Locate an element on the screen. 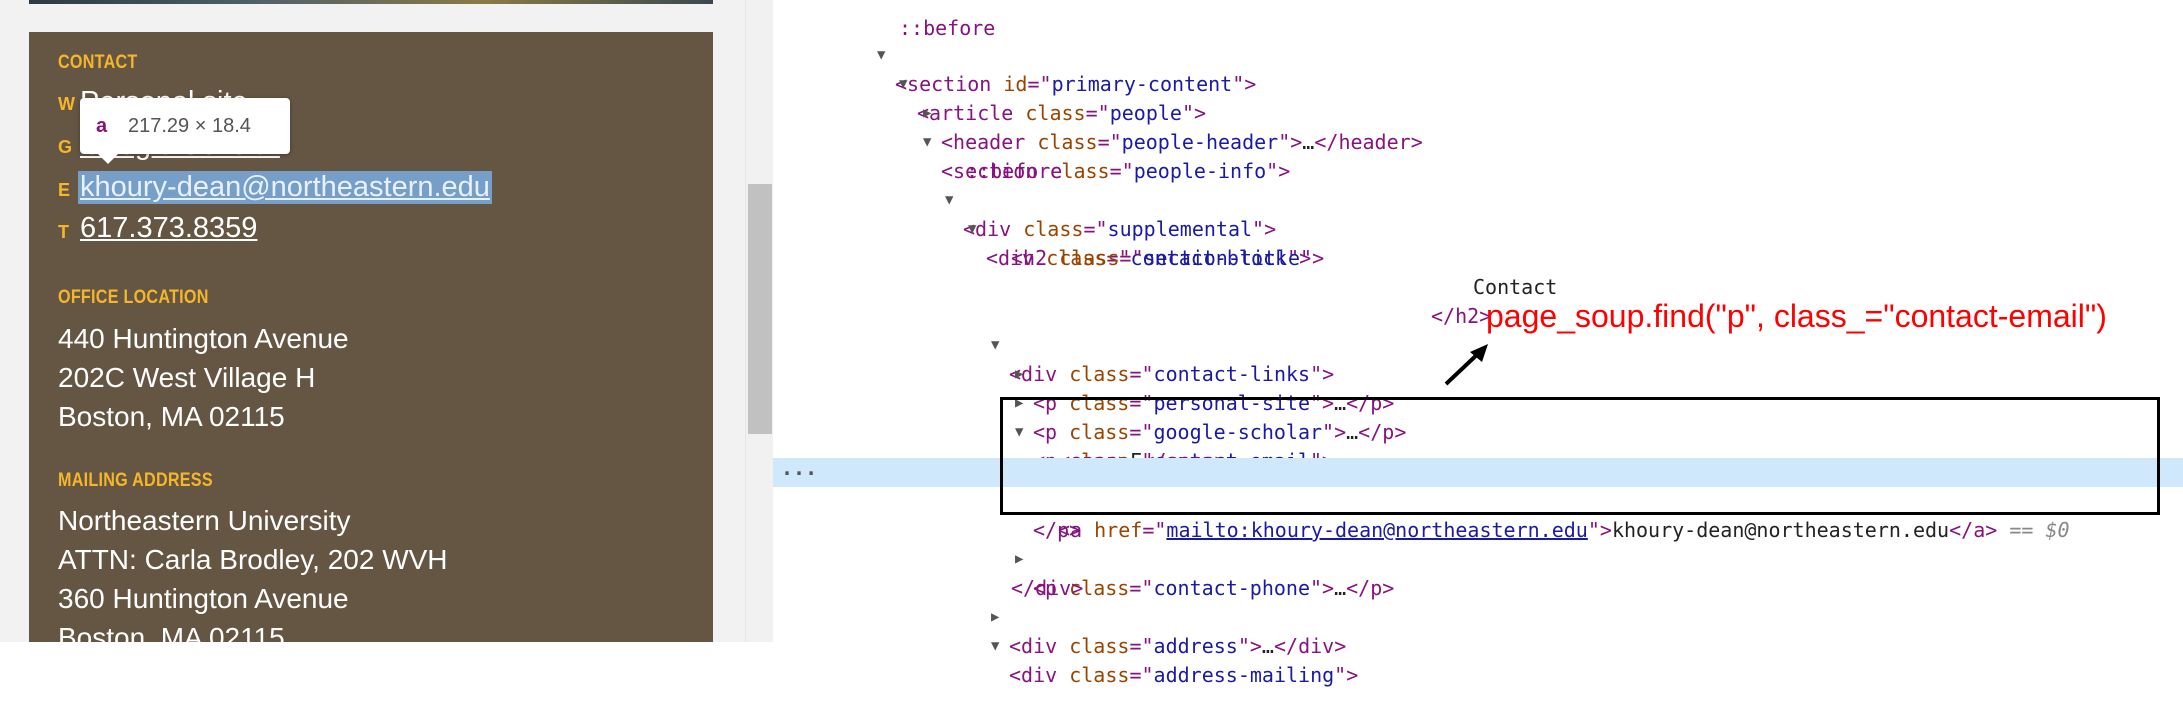 This screenshot has width=2183, height=719. dom-row-contact-phone: ▶ <p class="contact-phone">…</p> is located at coordinates (1478, 558).